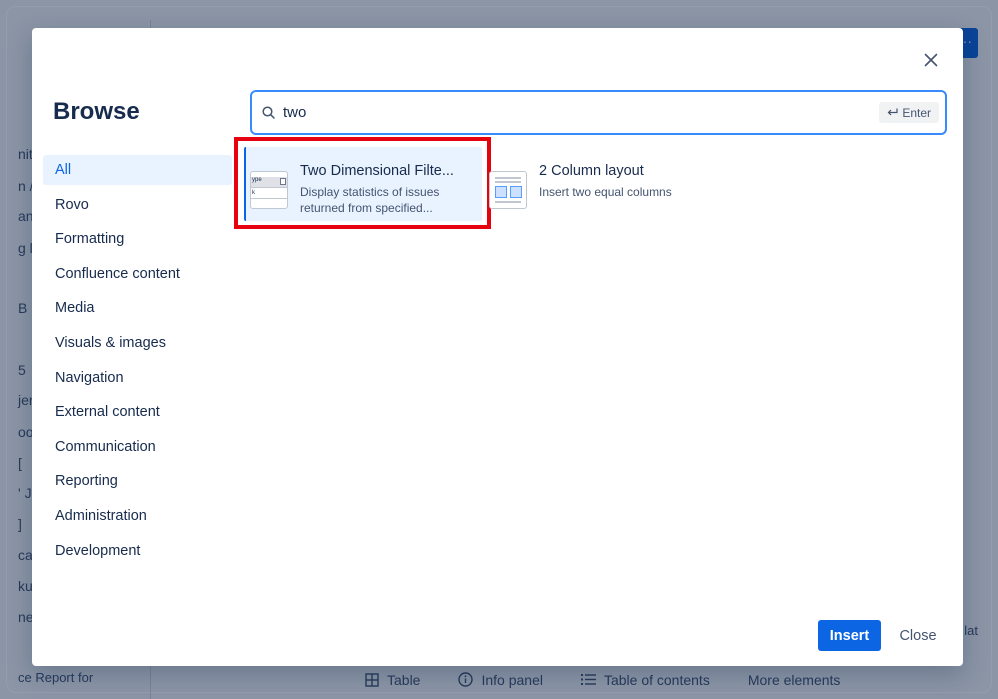  I want to click on return-icon, so click(892, 112).